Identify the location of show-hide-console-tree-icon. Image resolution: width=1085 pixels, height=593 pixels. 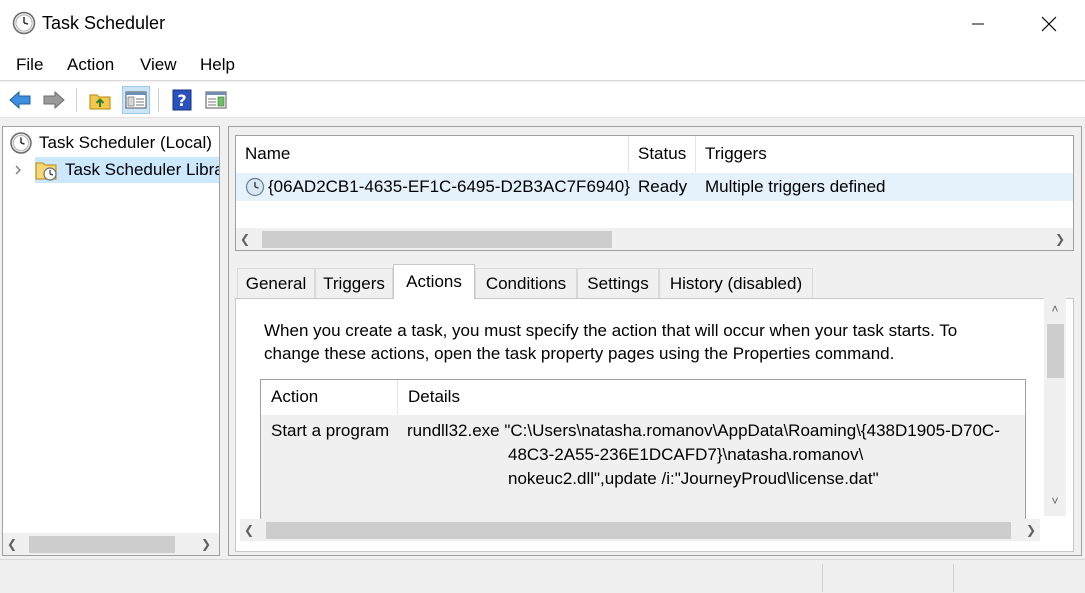
(136, 100).